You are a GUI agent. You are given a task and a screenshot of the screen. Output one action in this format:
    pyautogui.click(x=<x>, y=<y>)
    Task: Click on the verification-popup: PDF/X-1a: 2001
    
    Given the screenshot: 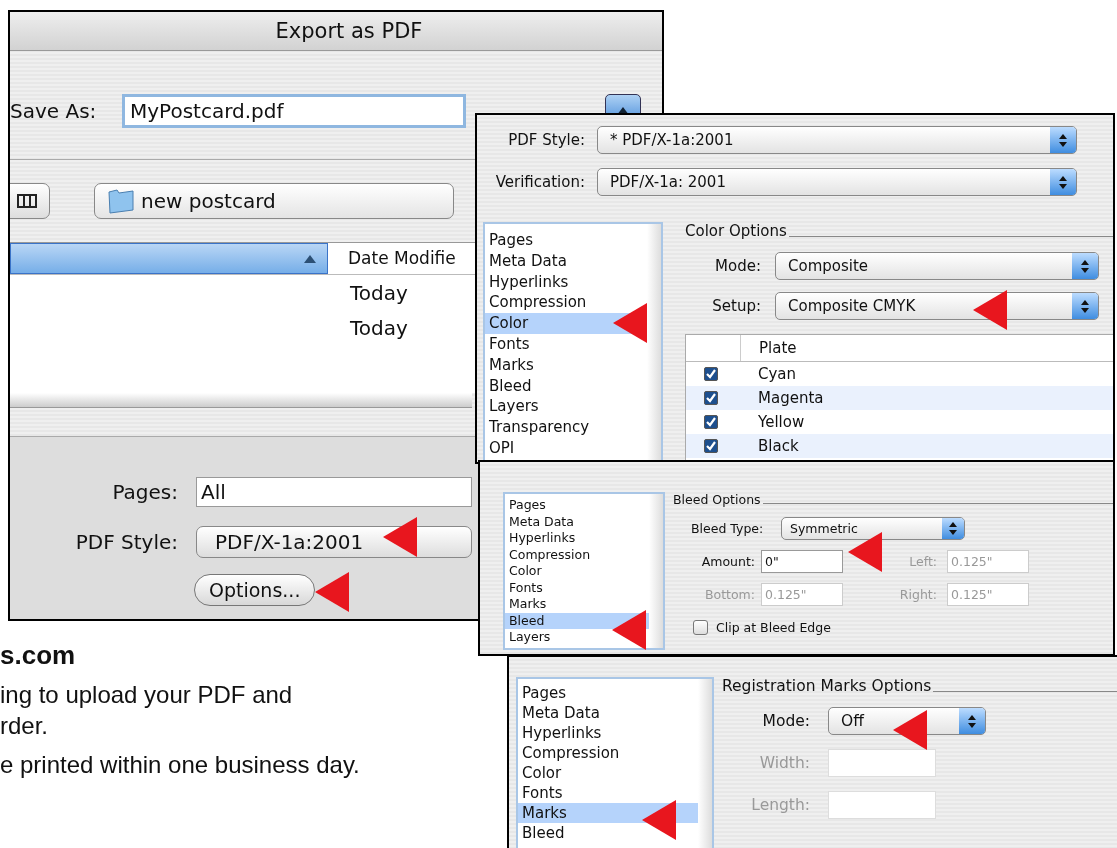 What is the action you would take?
    pyautogui.click(x=837, y=182)
    